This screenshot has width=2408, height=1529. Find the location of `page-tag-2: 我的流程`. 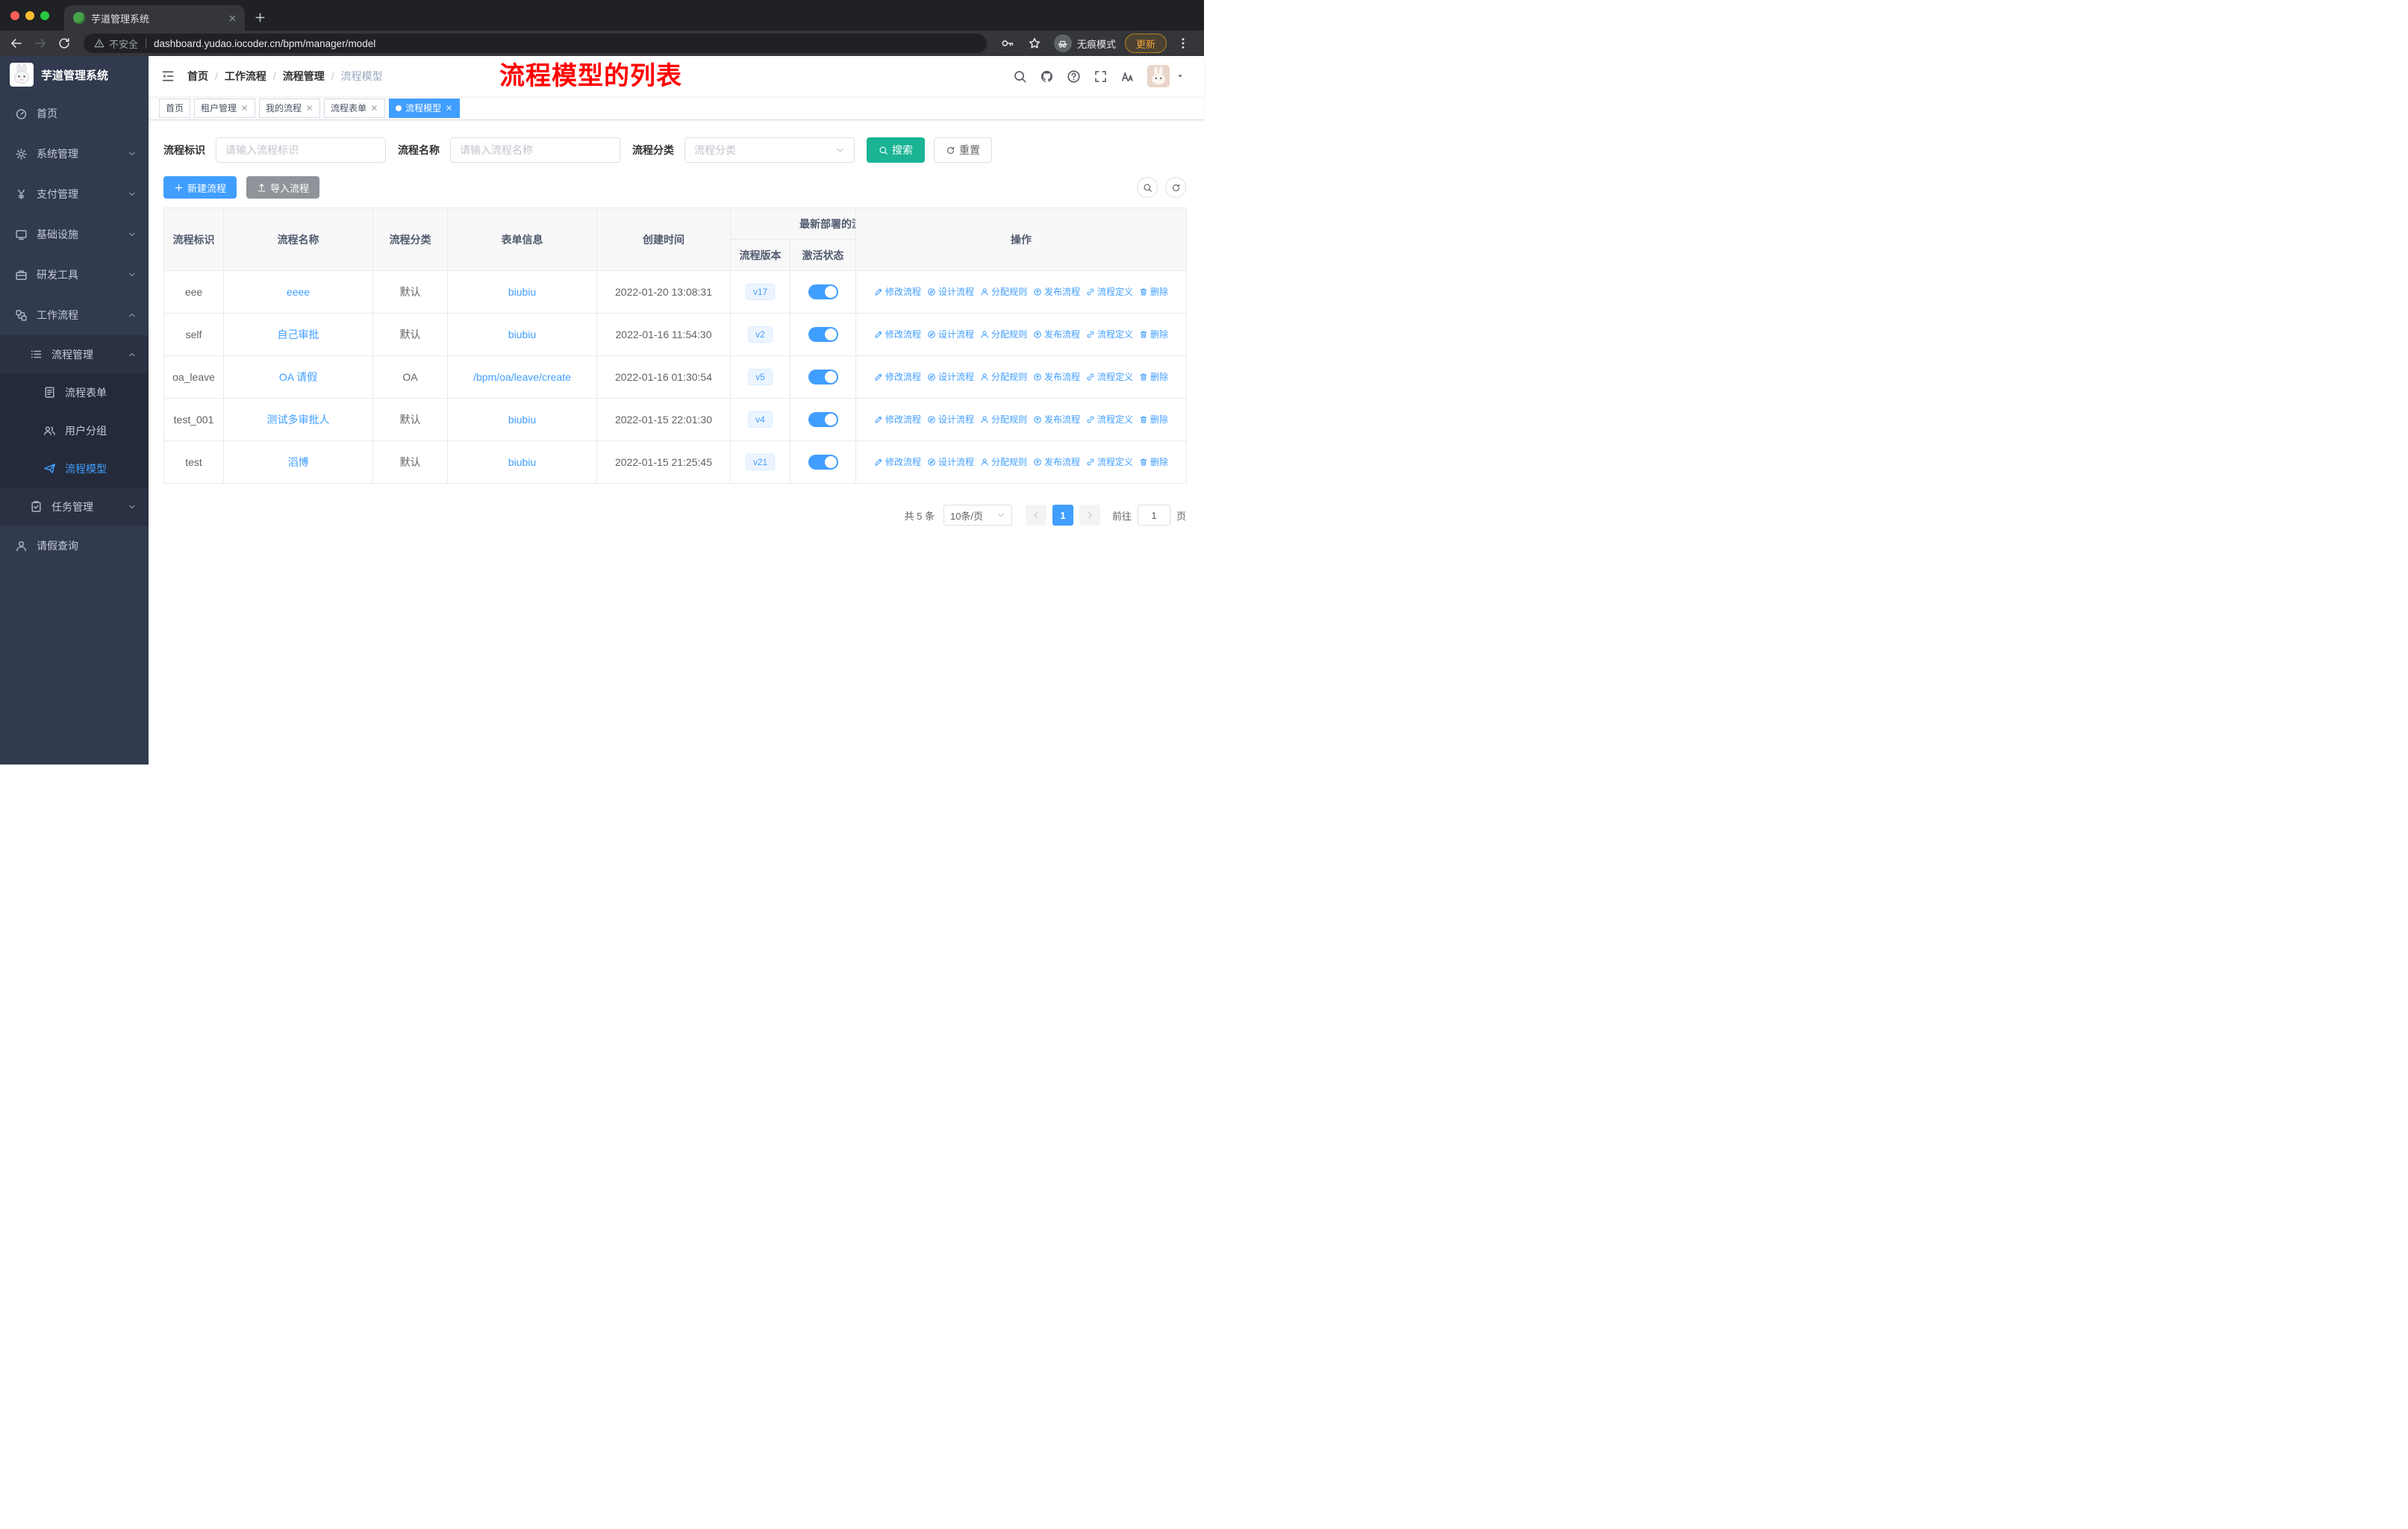

page-tag-2: 我的流程 is located at coordinates (290, 108).